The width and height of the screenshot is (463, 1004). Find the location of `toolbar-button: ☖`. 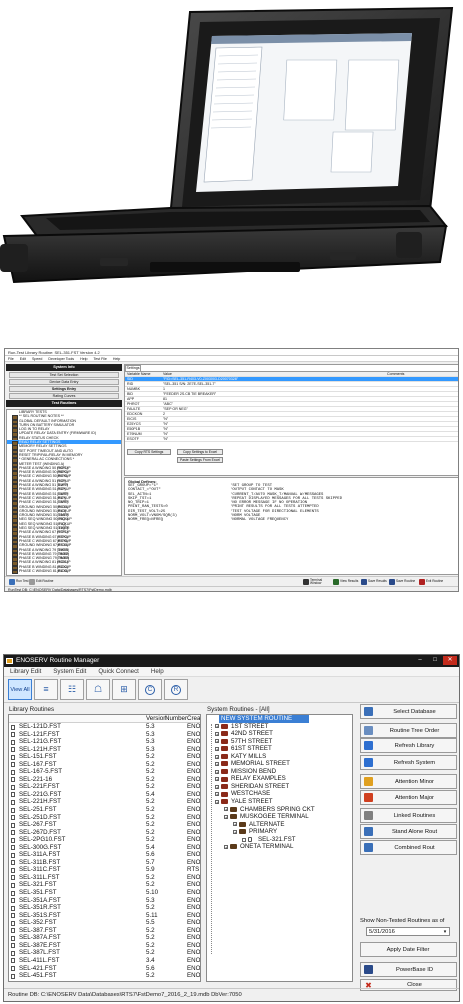

toolbar-button: ☖ is located at coordinates (98, 689).